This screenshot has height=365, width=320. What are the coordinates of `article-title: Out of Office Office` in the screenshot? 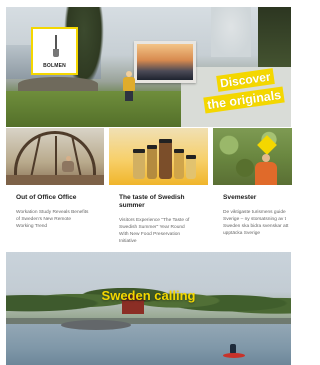 It's located at (46, 198).